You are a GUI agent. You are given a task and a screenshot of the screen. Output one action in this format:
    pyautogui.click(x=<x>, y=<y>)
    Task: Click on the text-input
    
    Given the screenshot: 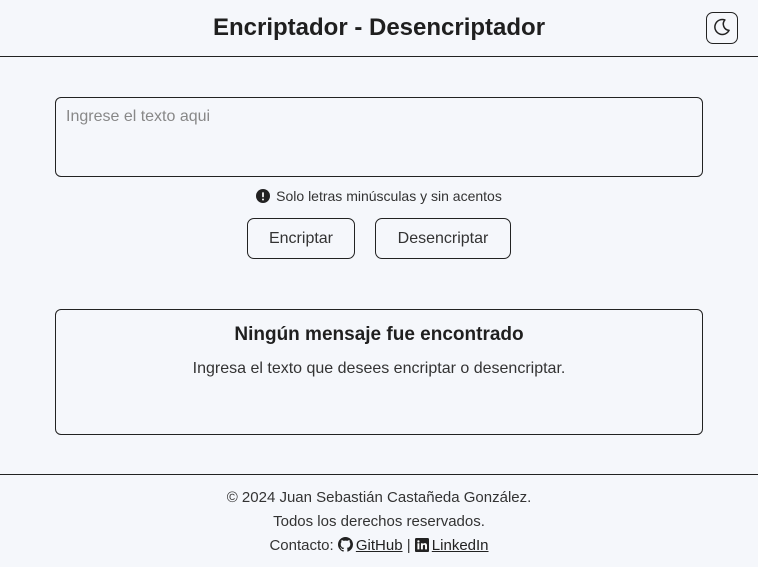 What is the action you would take?
    pyautogui.click(x=379, y=137)
    